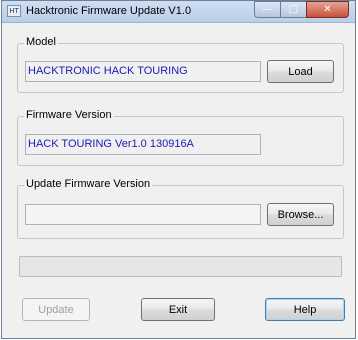 The image size is (358, 340). I want to click on update-button: Update, so click(56, 309).